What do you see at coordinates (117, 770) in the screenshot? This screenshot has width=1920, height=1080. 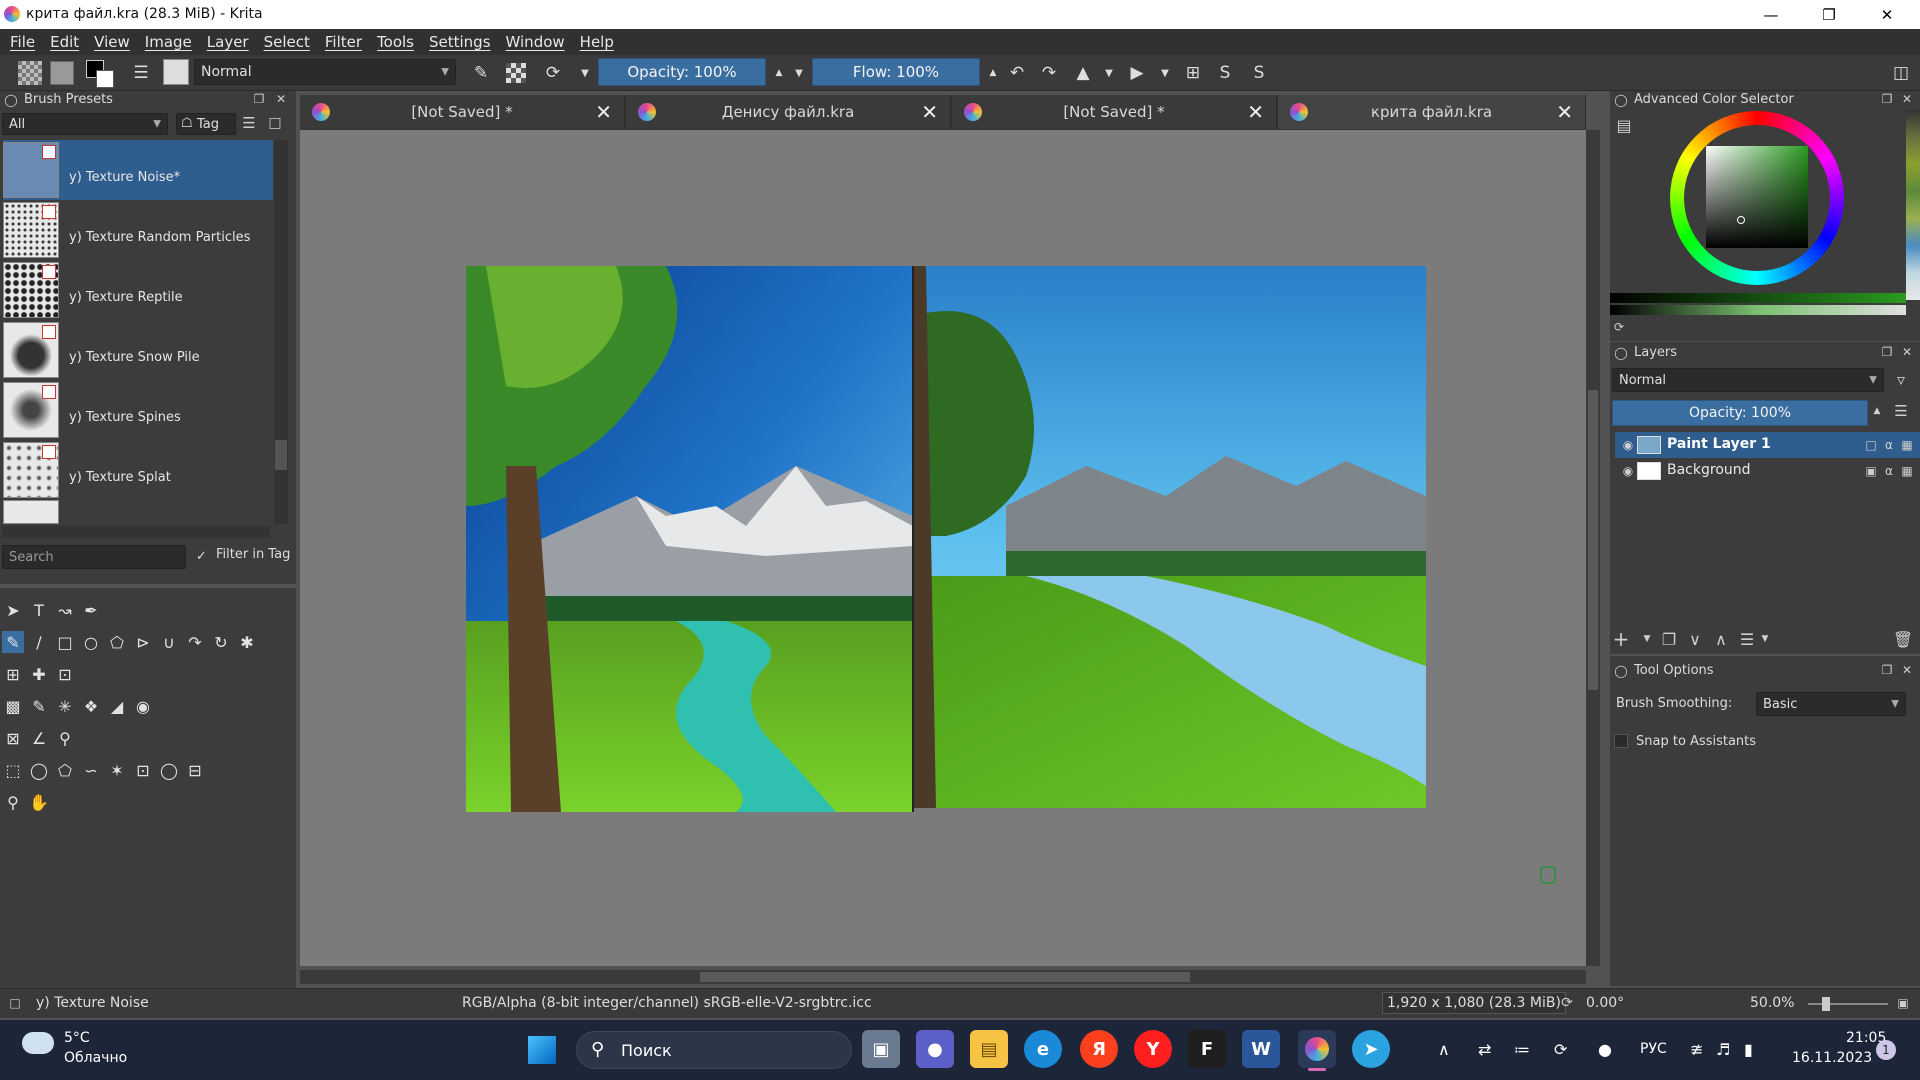 I see `contiguous-selection-tool-icon: ✶` at bounding box center [117, 770].